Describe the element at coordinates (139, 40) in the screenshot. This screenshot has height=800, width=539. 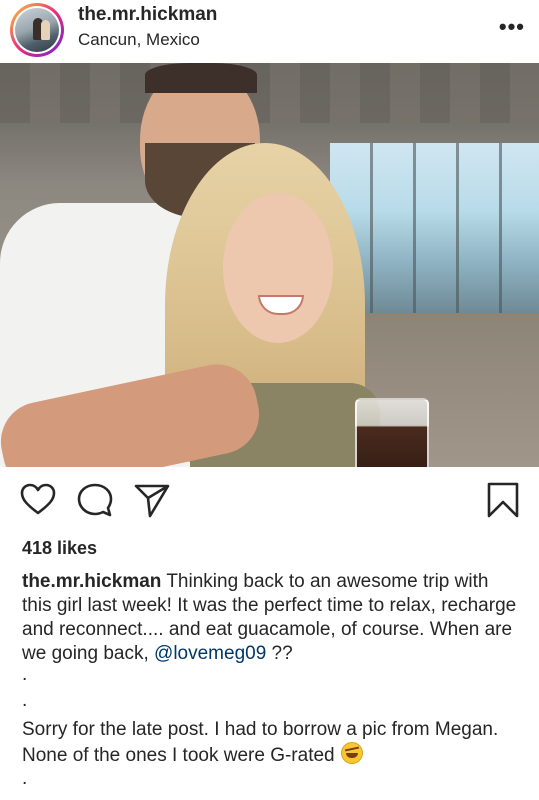
I see `post-location: Cancun, Mexico` at that location.